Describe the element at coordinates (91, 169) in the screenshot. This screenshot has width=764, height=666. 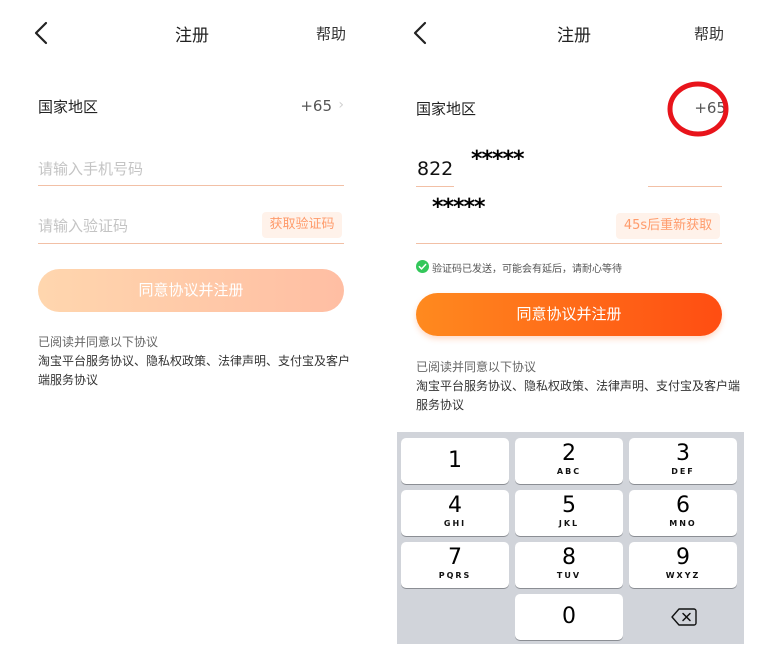
I see `phone-placeholder: 请输入手机号码` at that location.